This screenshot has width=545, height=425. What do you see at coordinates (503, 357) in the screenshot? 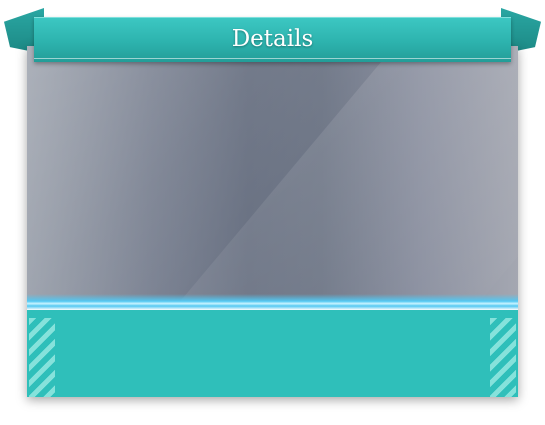
I see `stripe-decoration-right` at bounding box center [503, 357].